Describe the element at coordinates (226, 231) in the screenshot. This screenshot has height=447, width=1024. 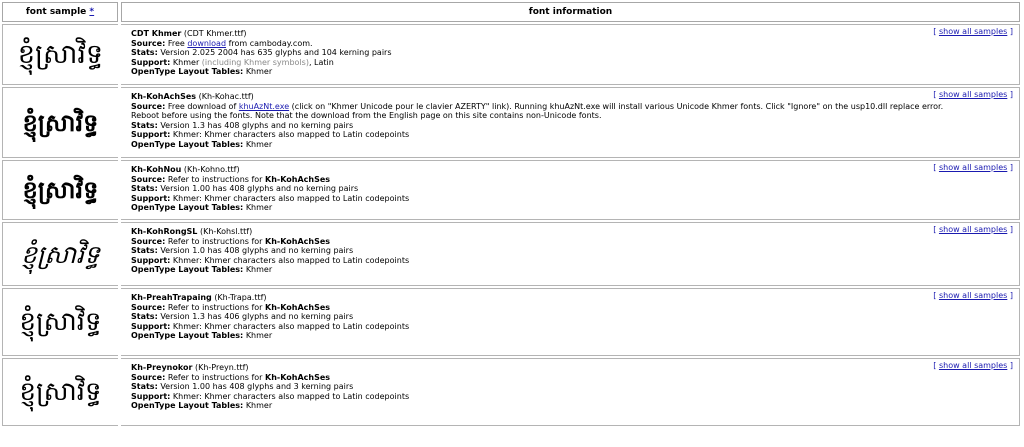
I see `font-file: (Kh-Kohsl.ttf)` at that location.